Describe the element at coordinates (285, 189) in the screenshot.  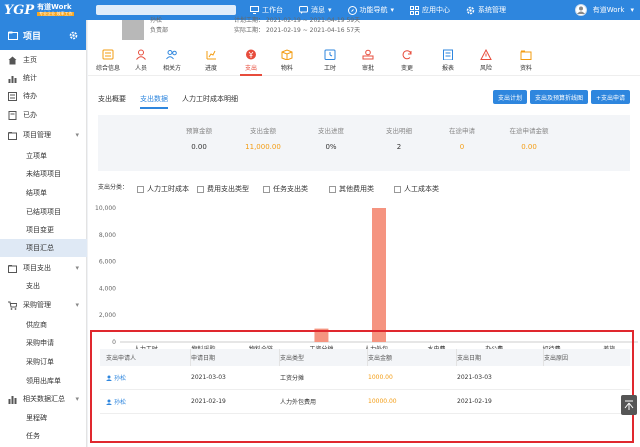
I see `category-option: 任务支出类` at that location.